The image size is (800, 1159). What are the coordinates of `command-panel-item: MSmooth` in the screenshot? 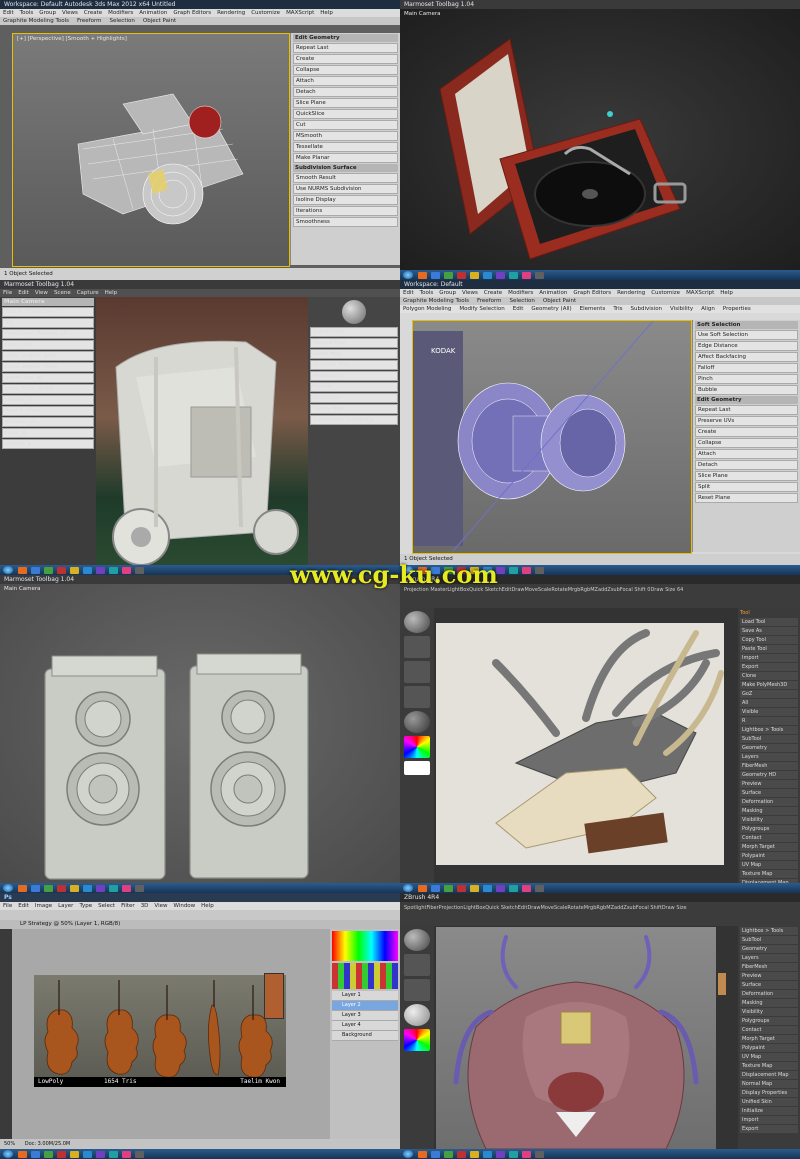 It's located at (345, 136).